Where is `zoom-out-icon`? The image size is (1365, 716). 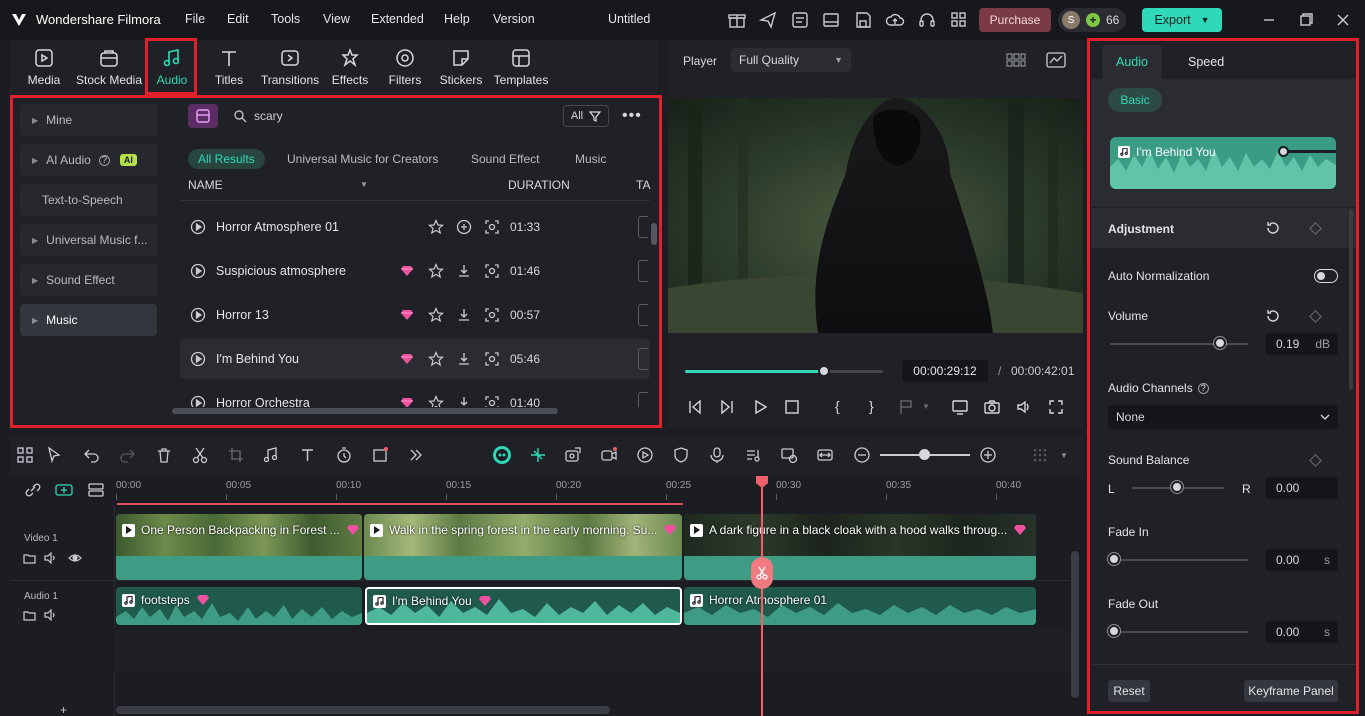 zoom-out-icon is located at coordinates (862, 455).